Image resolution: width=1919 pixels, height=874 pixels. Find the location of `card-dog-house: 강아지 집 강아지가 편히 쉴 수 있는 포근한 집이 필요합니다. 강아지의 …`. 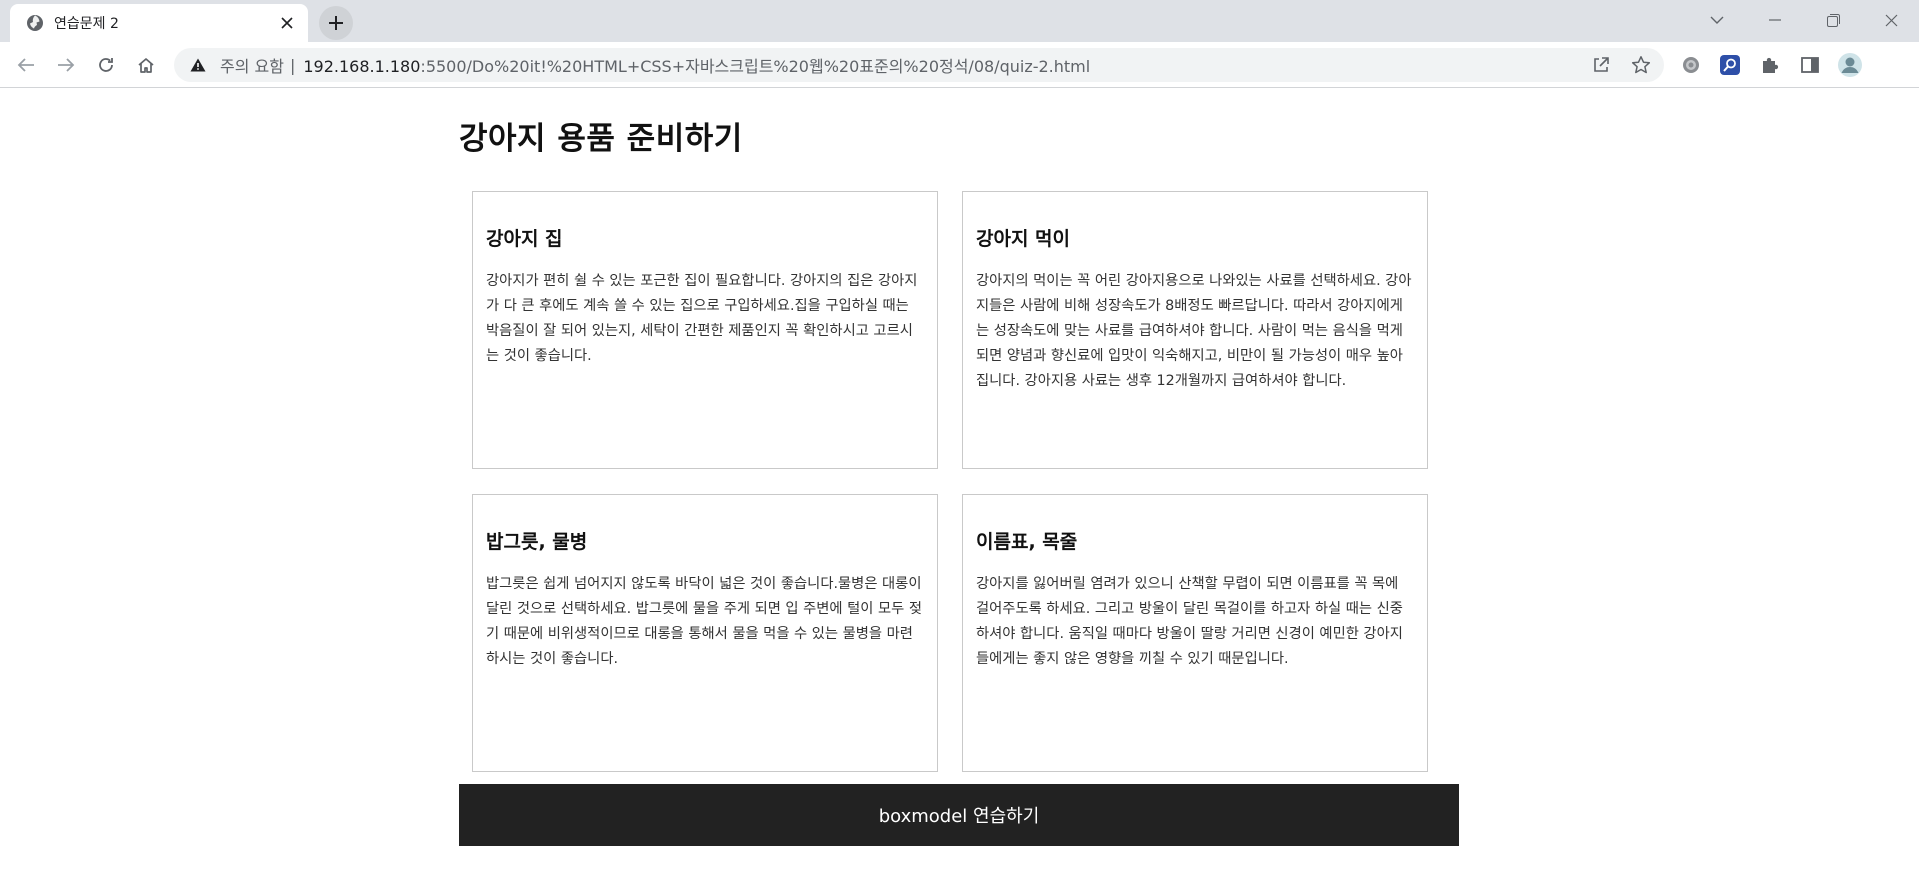

card-dog-house: 강아지 집 강아지가 편히 쉴 수 있는 포근한 집이 필요합니다. 강아지의 … is located at coordinates (705, 330).